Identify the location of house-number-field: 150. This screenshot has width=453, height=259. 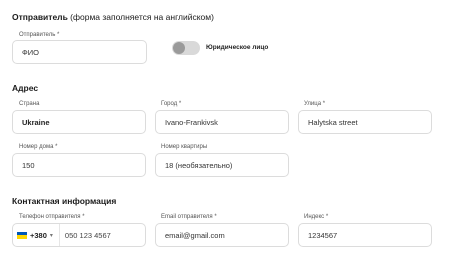
(79, 165).